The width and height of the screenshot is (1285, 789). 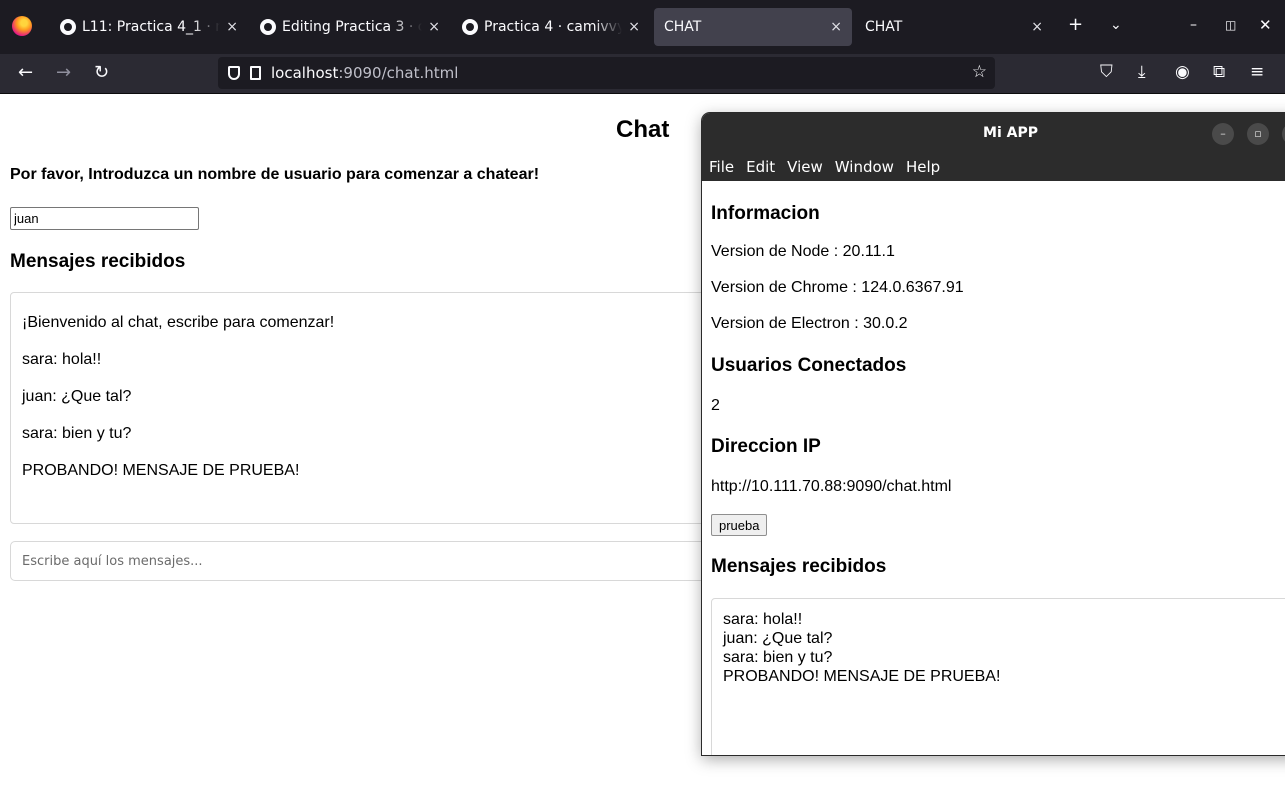 I want to click on tab-editing-practica-3: Editing Practica 3 · c ×, so click(x=350, y=27).